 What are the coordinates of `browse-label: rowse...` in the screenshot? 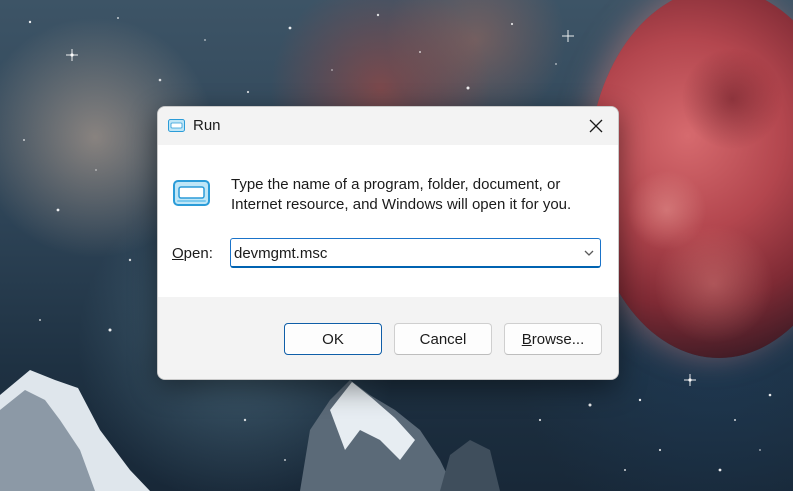 It's located at (558, 339).